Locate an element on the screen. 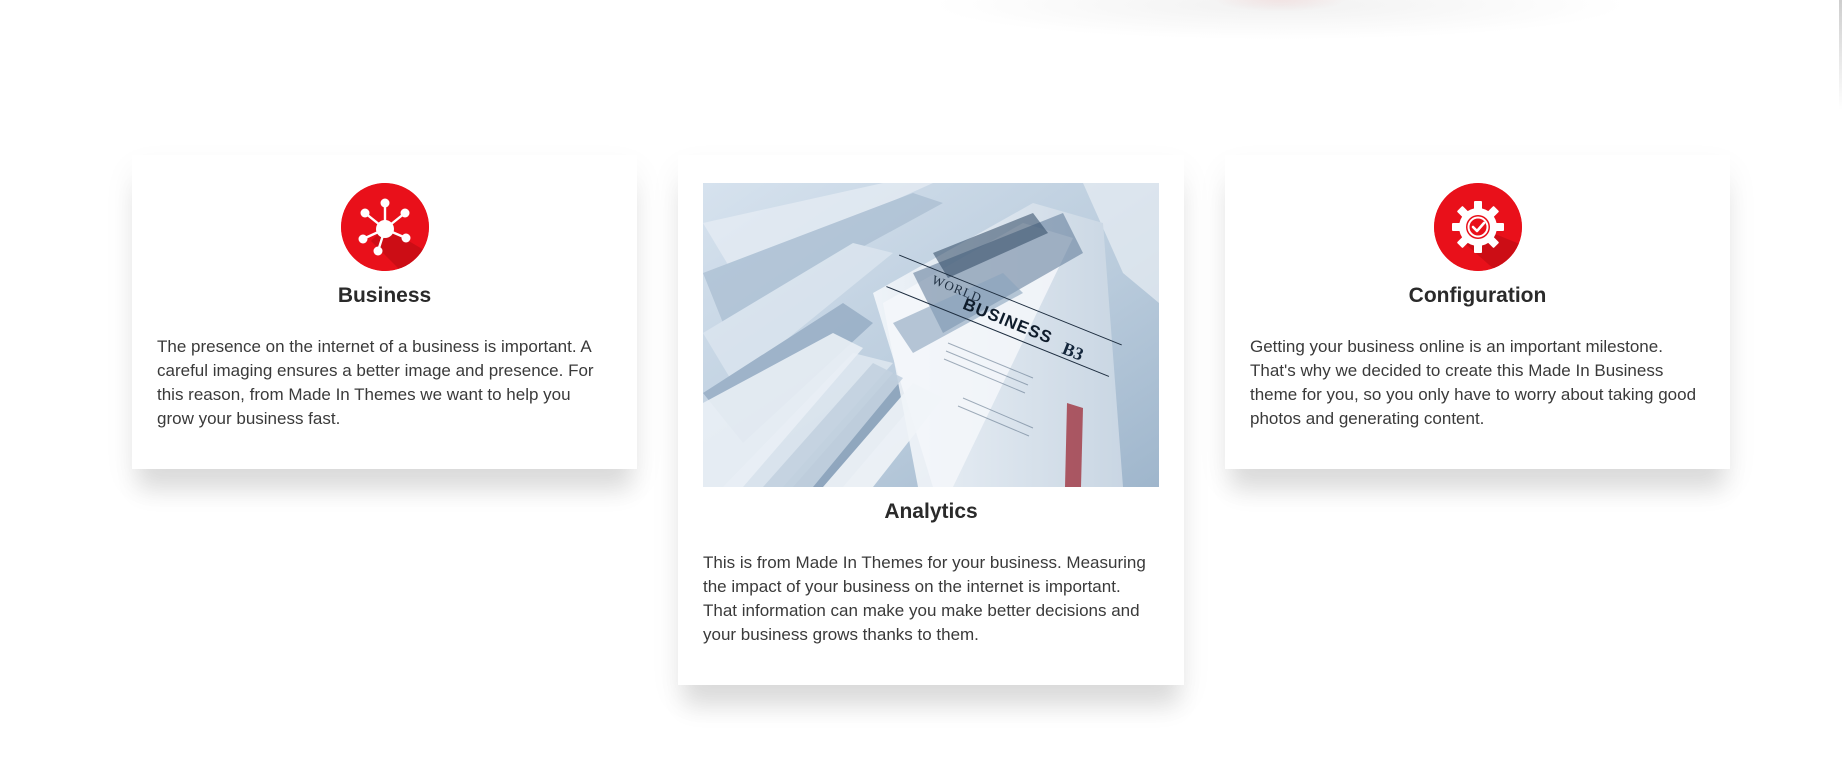 The image size is (1842, 763). newspaper-photo: WORLD BUSINESS B3 is located at coordinates (931, 335).